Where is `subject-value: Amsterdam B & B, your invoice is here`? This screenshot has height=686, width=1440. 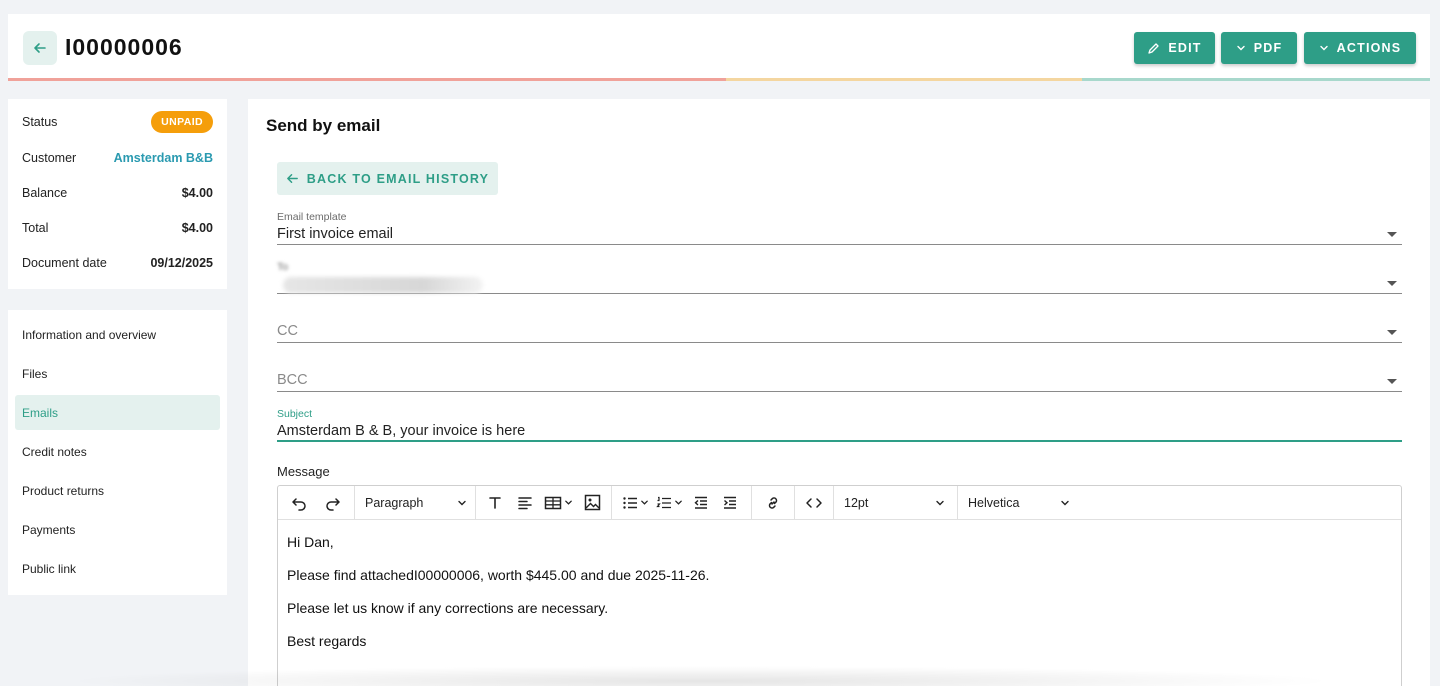
subject-value: Amsterdam B & B, your invoice is here is located at coordinates (401, 431).